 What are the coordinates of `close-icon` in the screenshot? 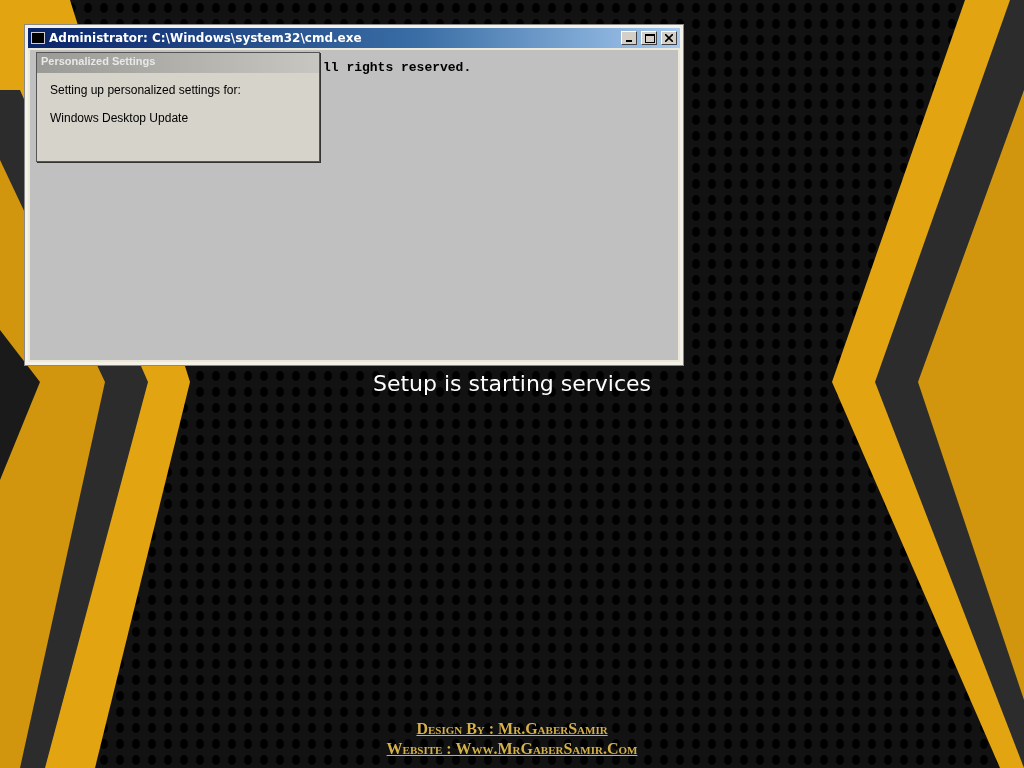 It's located at (669, 38).